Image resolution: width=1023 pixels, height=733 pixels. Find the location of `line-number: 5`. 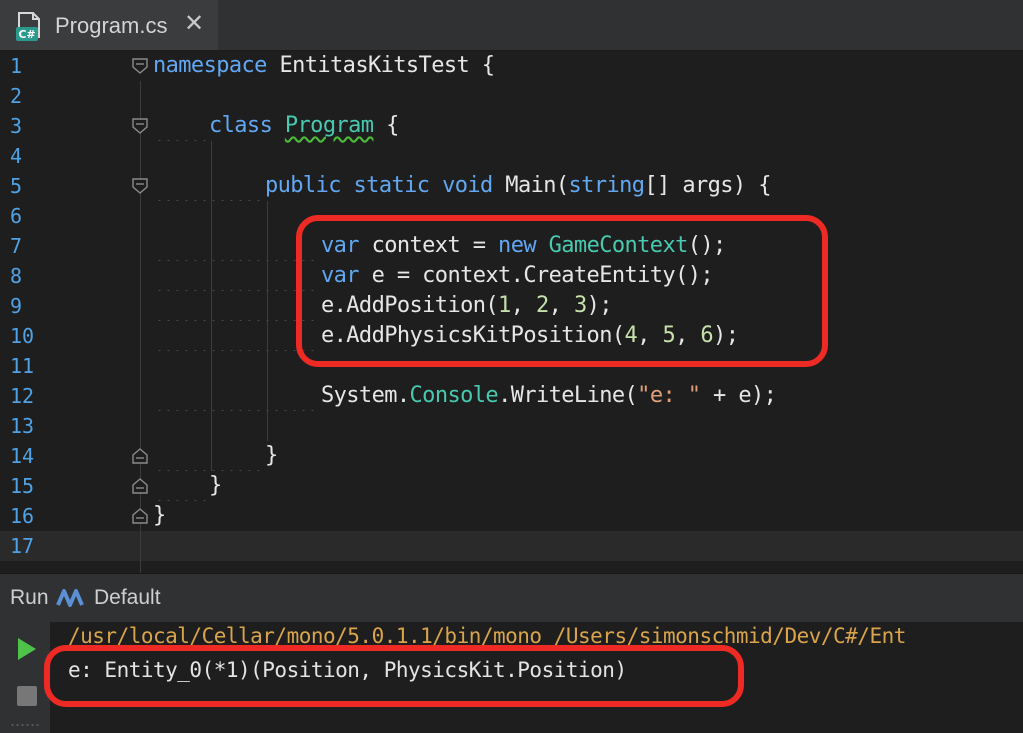

line-number: 5 is located at coordinates (16, 186).